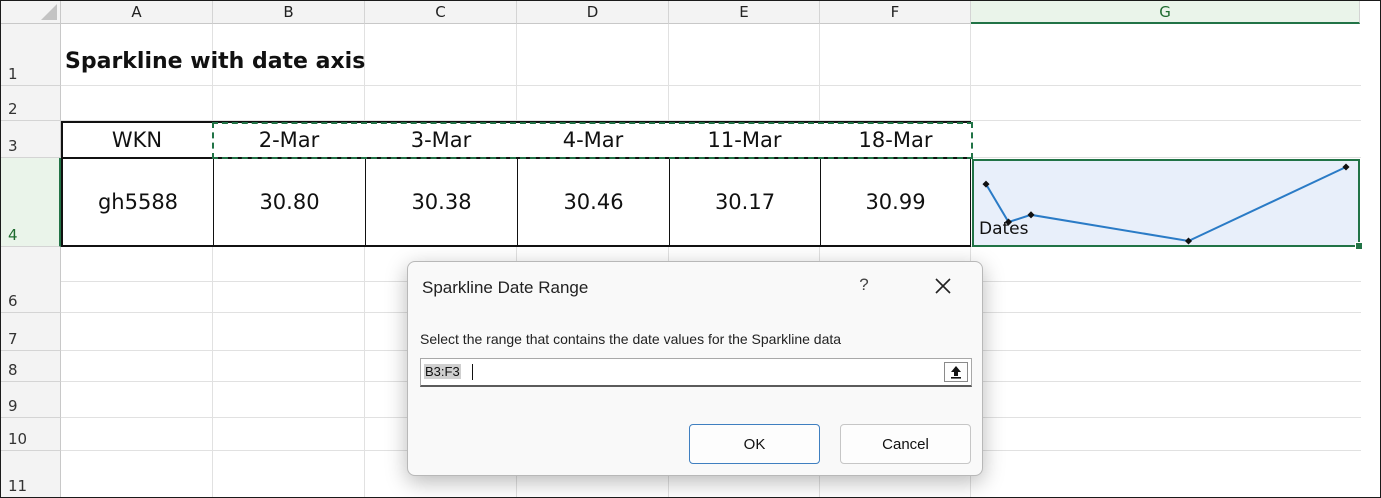 Image resolution: width=1381 pixels, height=498 pixels. Describe the element at coordinates (289, 203) in the screenshot. I see `cell-b4: 30.80` at that location.